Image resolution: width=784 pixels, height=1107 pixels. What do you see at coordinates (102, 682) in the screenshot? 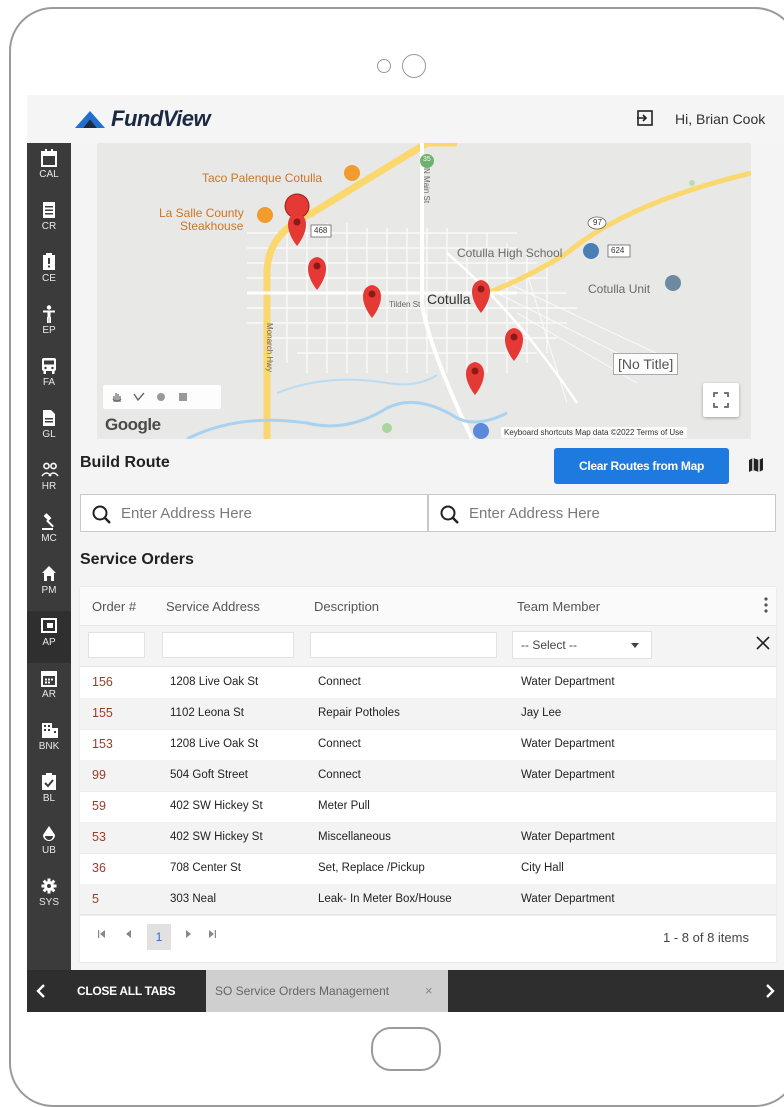
I see `order-number-link: 156` at bounding box center [102, 682].